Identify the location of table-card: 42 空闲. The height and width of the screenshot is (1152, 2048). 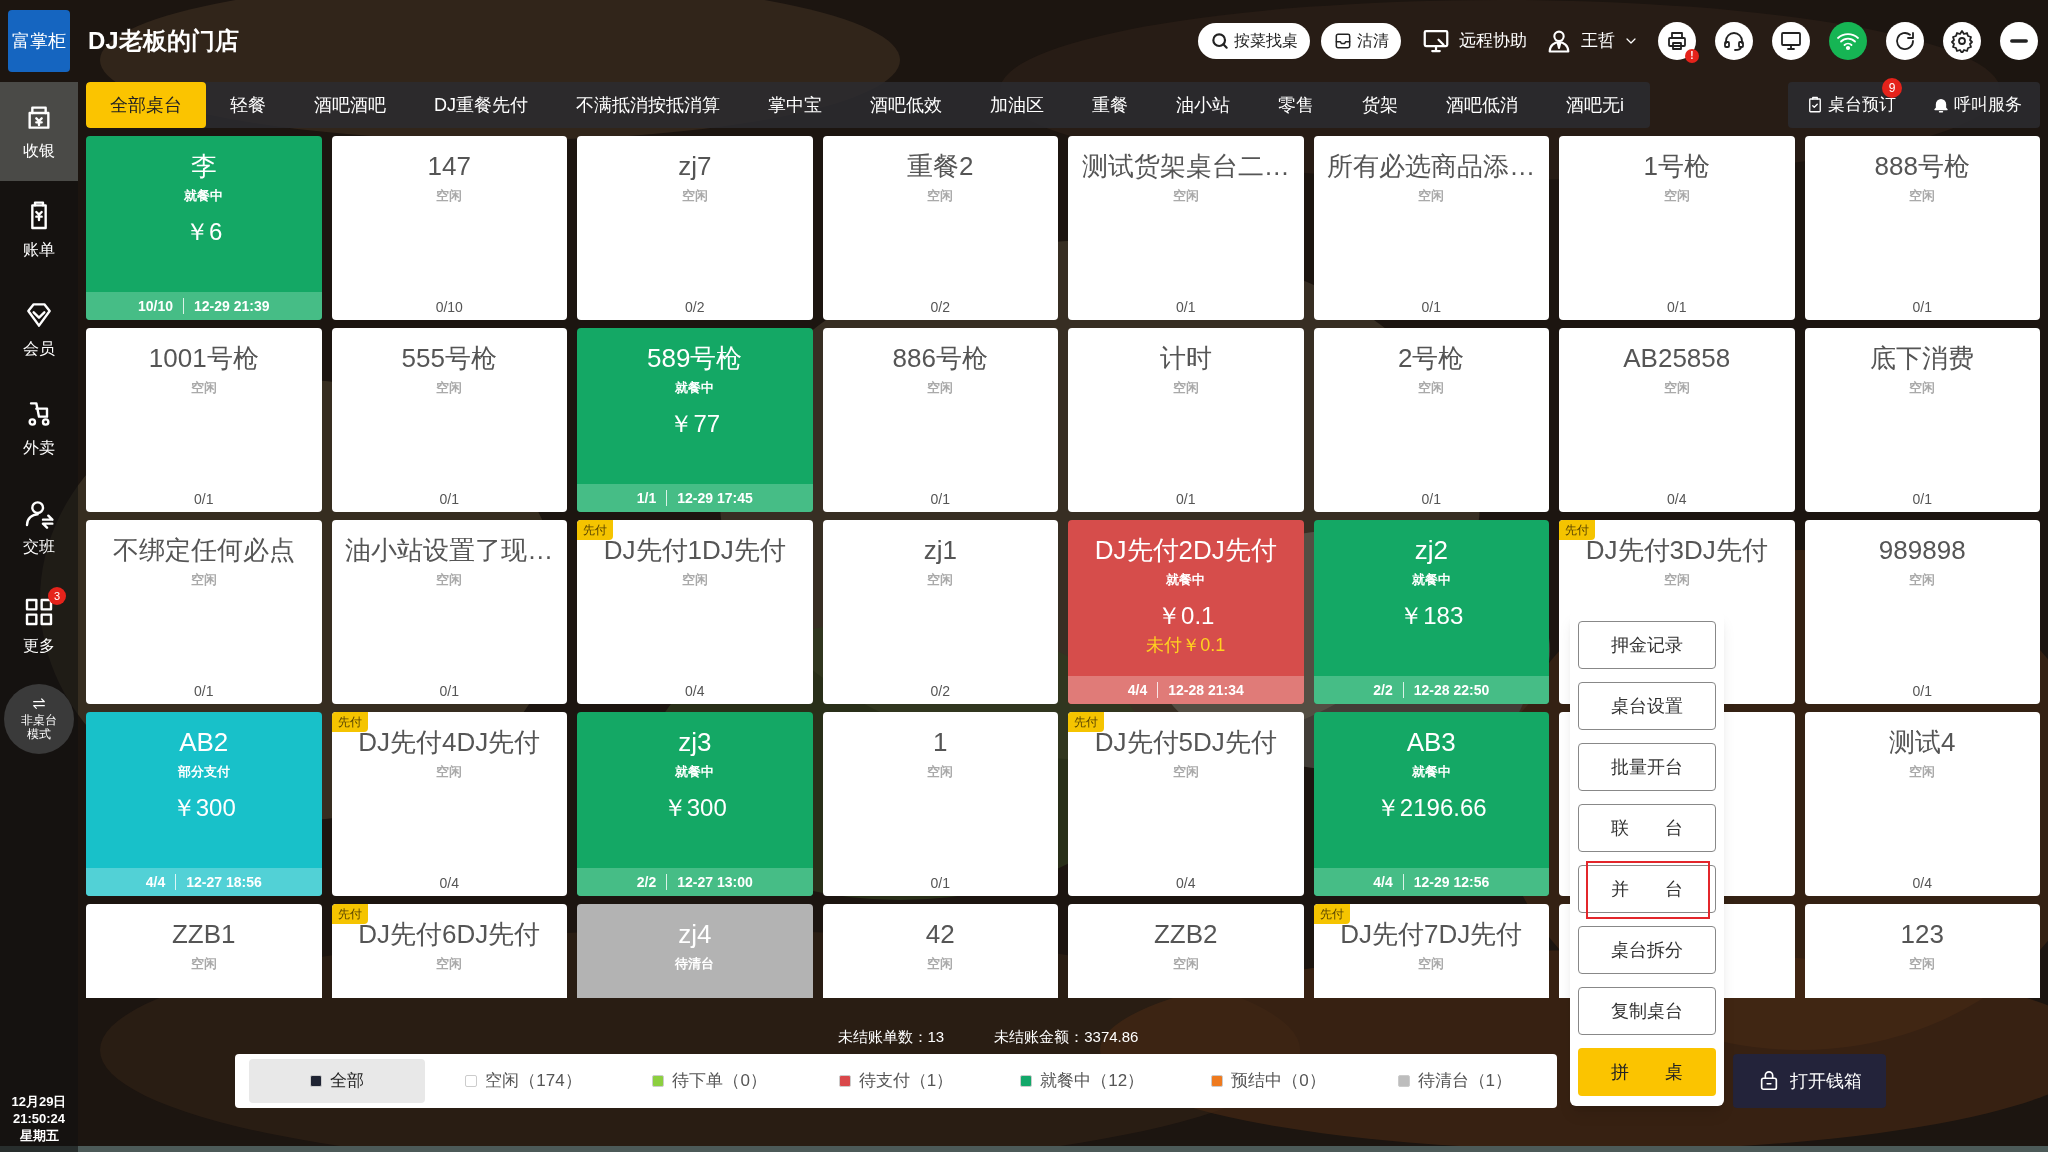
(940, 951).